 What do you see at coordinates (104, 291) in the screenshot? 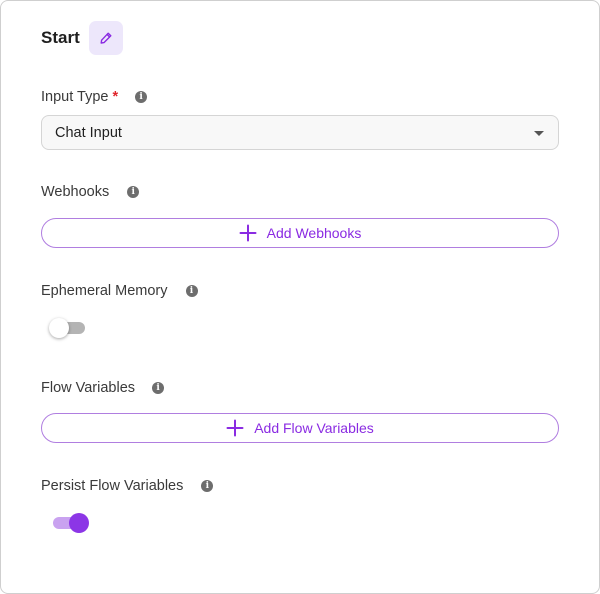
I see `ephemeral-memory-label: Ephemeral Memory` at bounding box center [104, 291].